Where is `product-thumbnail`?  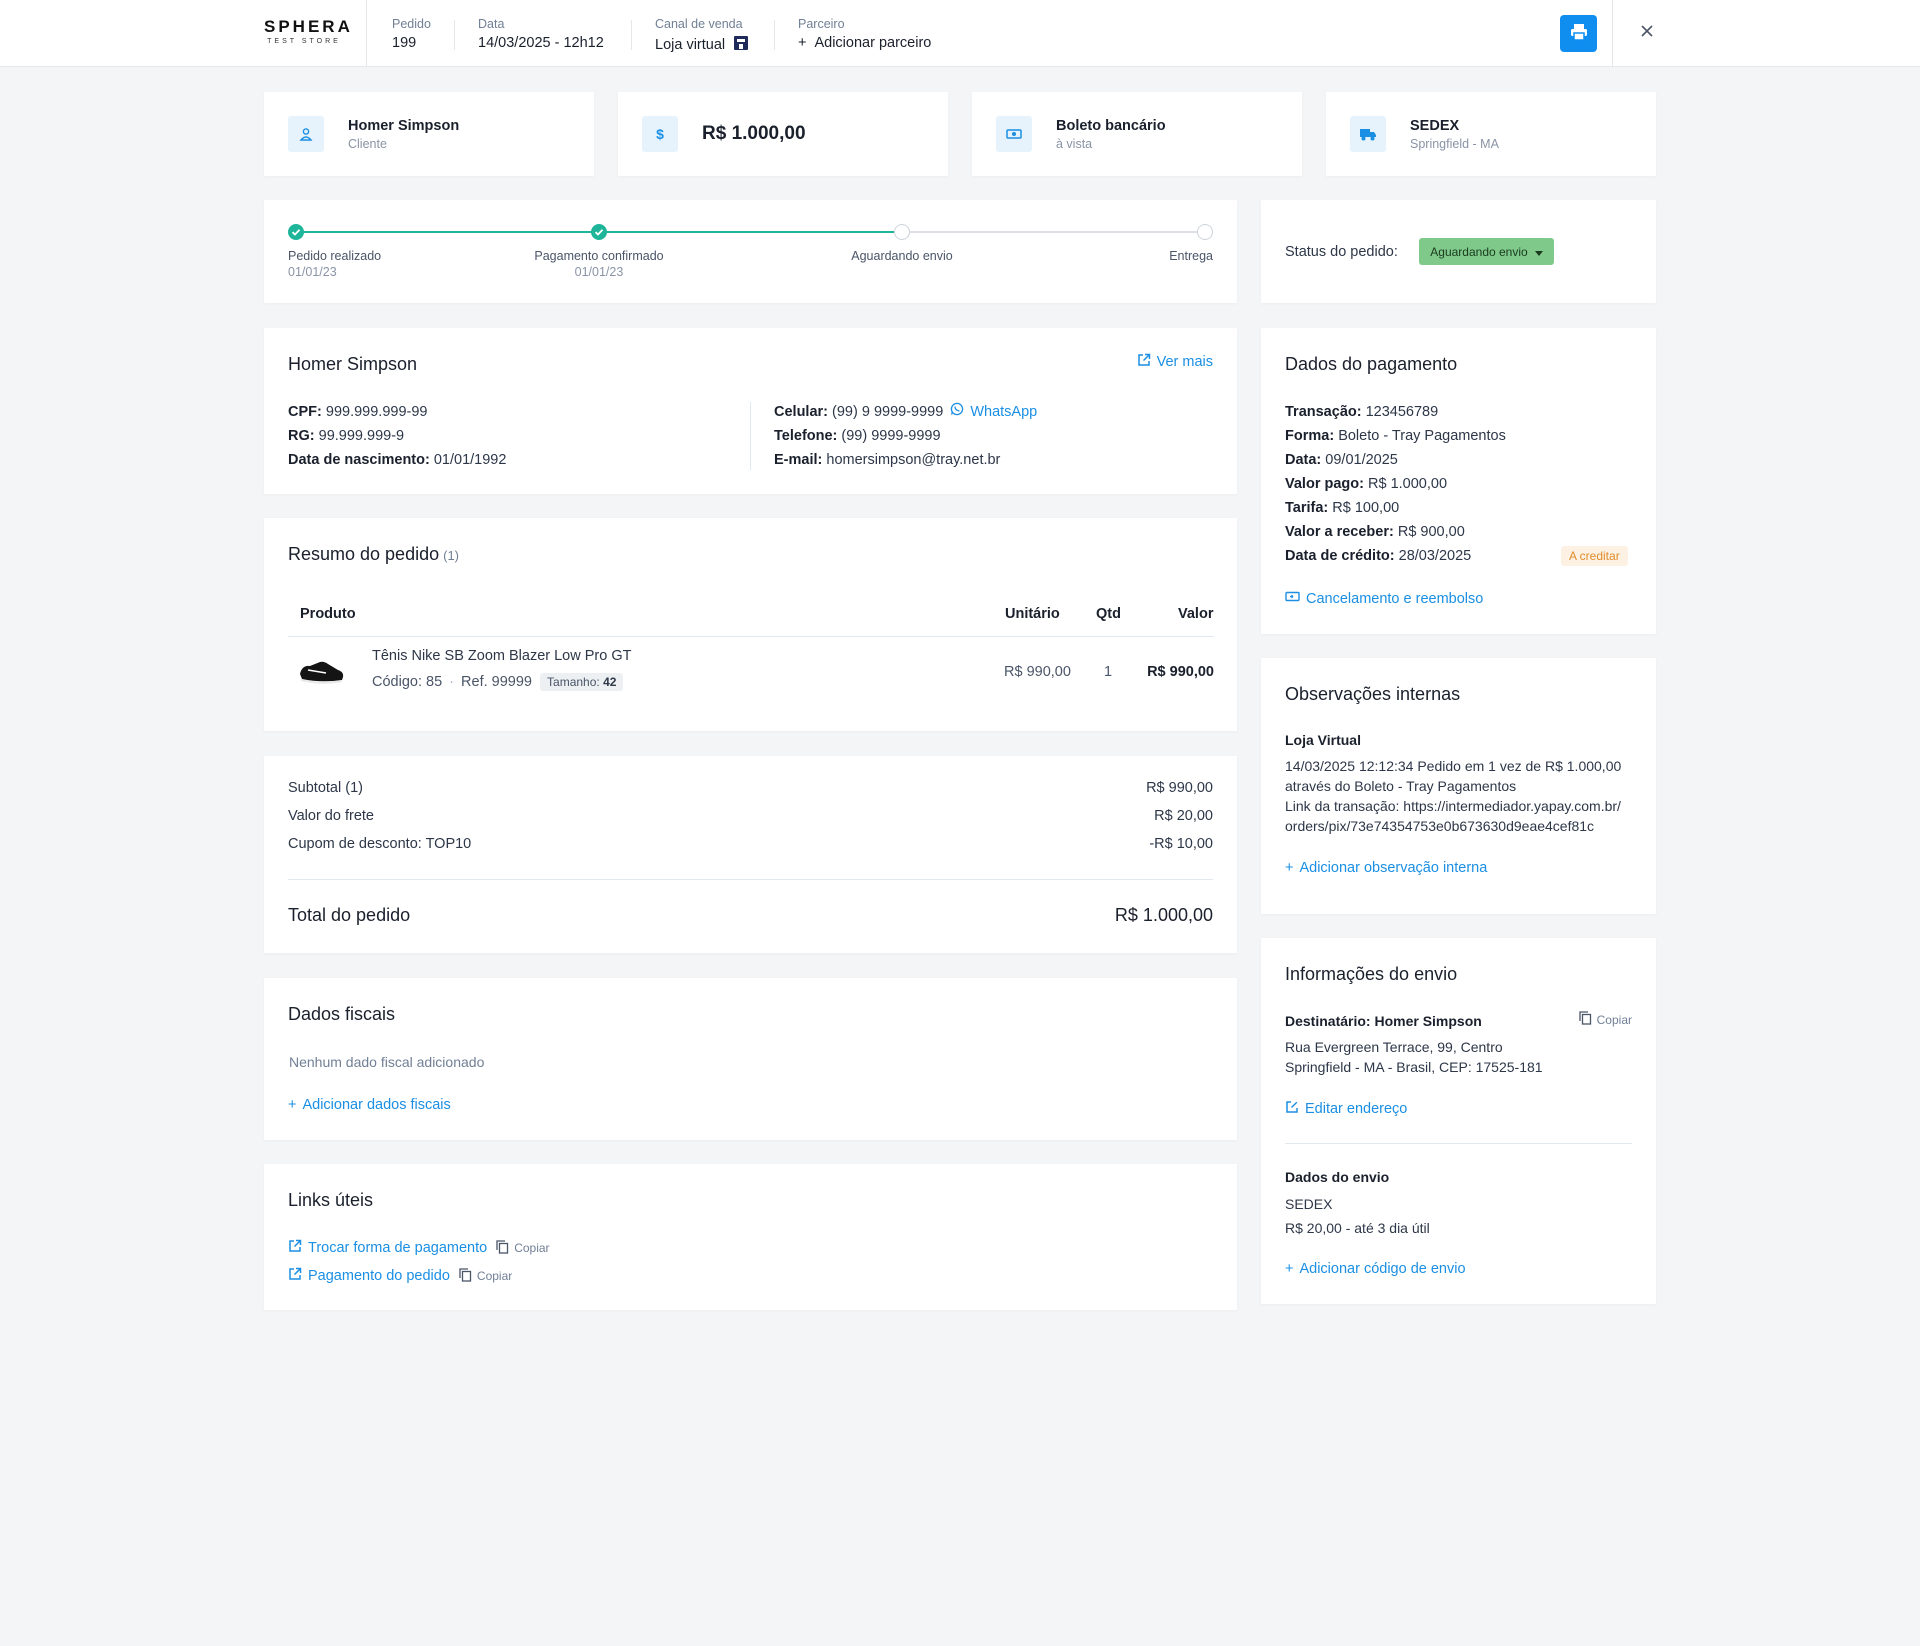 product-thumbnail is located at coordinates (322, 669).